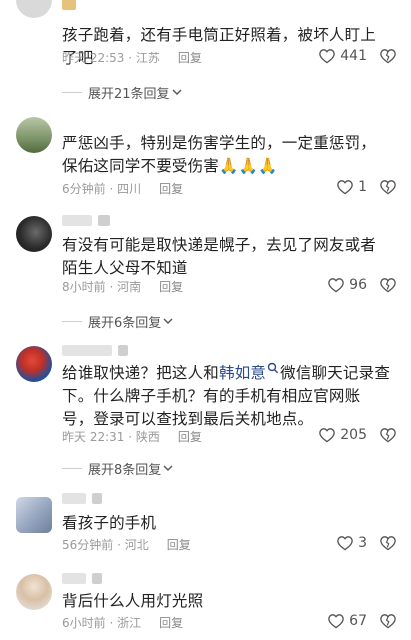 The width and height of the screenshot is (411, 640). What do you see at coordinates (219, 256) in the screenshot?
I see `comment-text: 有没有可能是取快递是幌子，去见了网友或者陌生人父母不知道` at bounding box center [219, 256].